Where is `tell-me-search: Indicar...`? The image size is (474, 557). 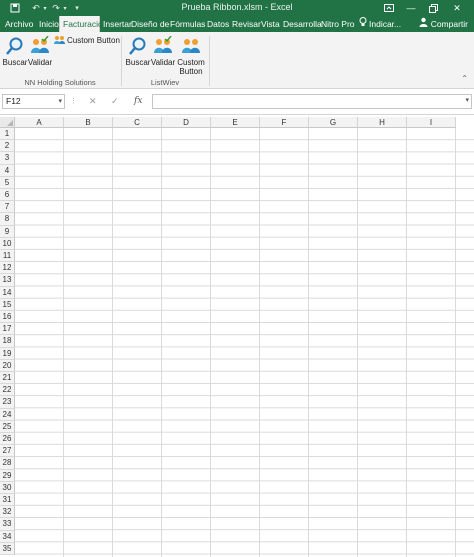
tell-me-search: Indicar... is located at coordinates (380, 24).